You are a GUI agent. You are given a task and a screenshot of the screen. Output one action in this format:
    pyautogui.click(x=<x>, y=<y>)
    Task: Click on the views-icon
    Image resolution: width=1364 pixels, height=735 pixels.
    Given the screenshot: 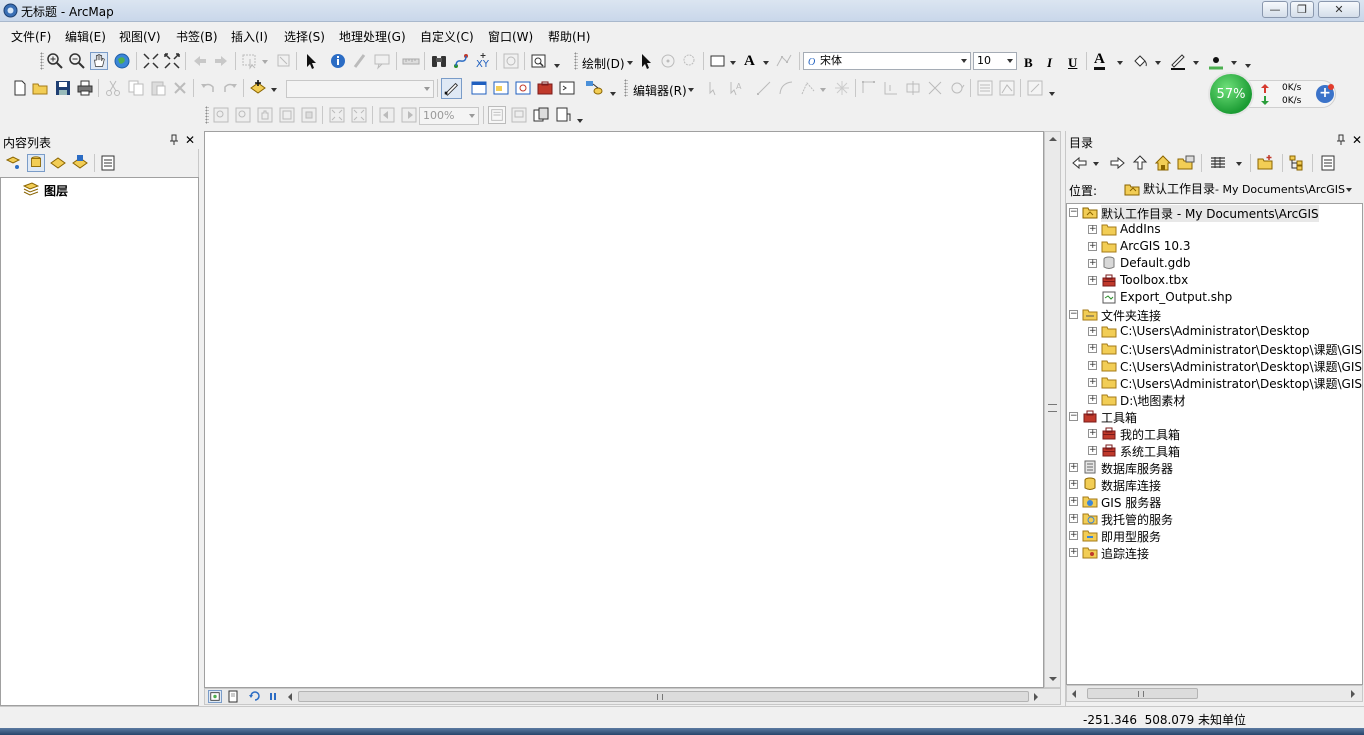 What is the action you would take?
    pyautogui.click(x=1218, y=163)
    